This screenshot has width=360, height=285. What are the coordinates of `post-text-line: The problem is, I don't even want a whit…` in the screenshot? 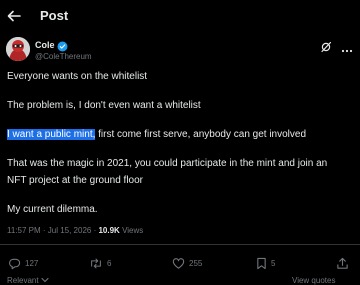 It's located at (104, 105).